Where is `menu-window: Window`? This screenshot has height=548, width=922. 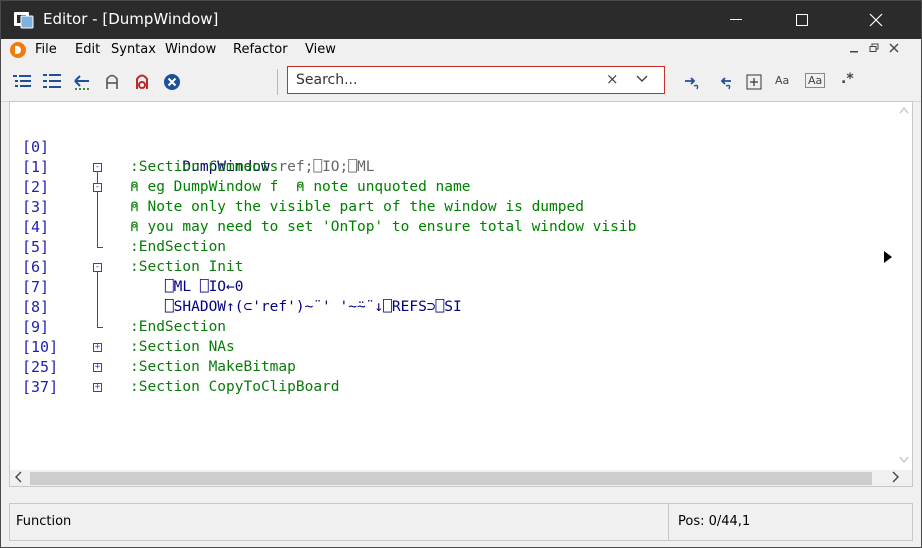 menu-window: Window is located at coordinates (190, 49).